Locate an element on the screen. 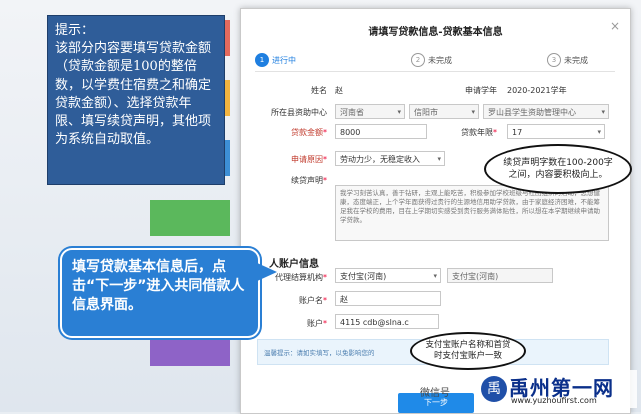 This screenshot has width=641, height=414. instruction-bubble: 填写贷款基本信息后，点击“下一步”进入共同借款人信息界面。 is located at coordinates (160, 293).